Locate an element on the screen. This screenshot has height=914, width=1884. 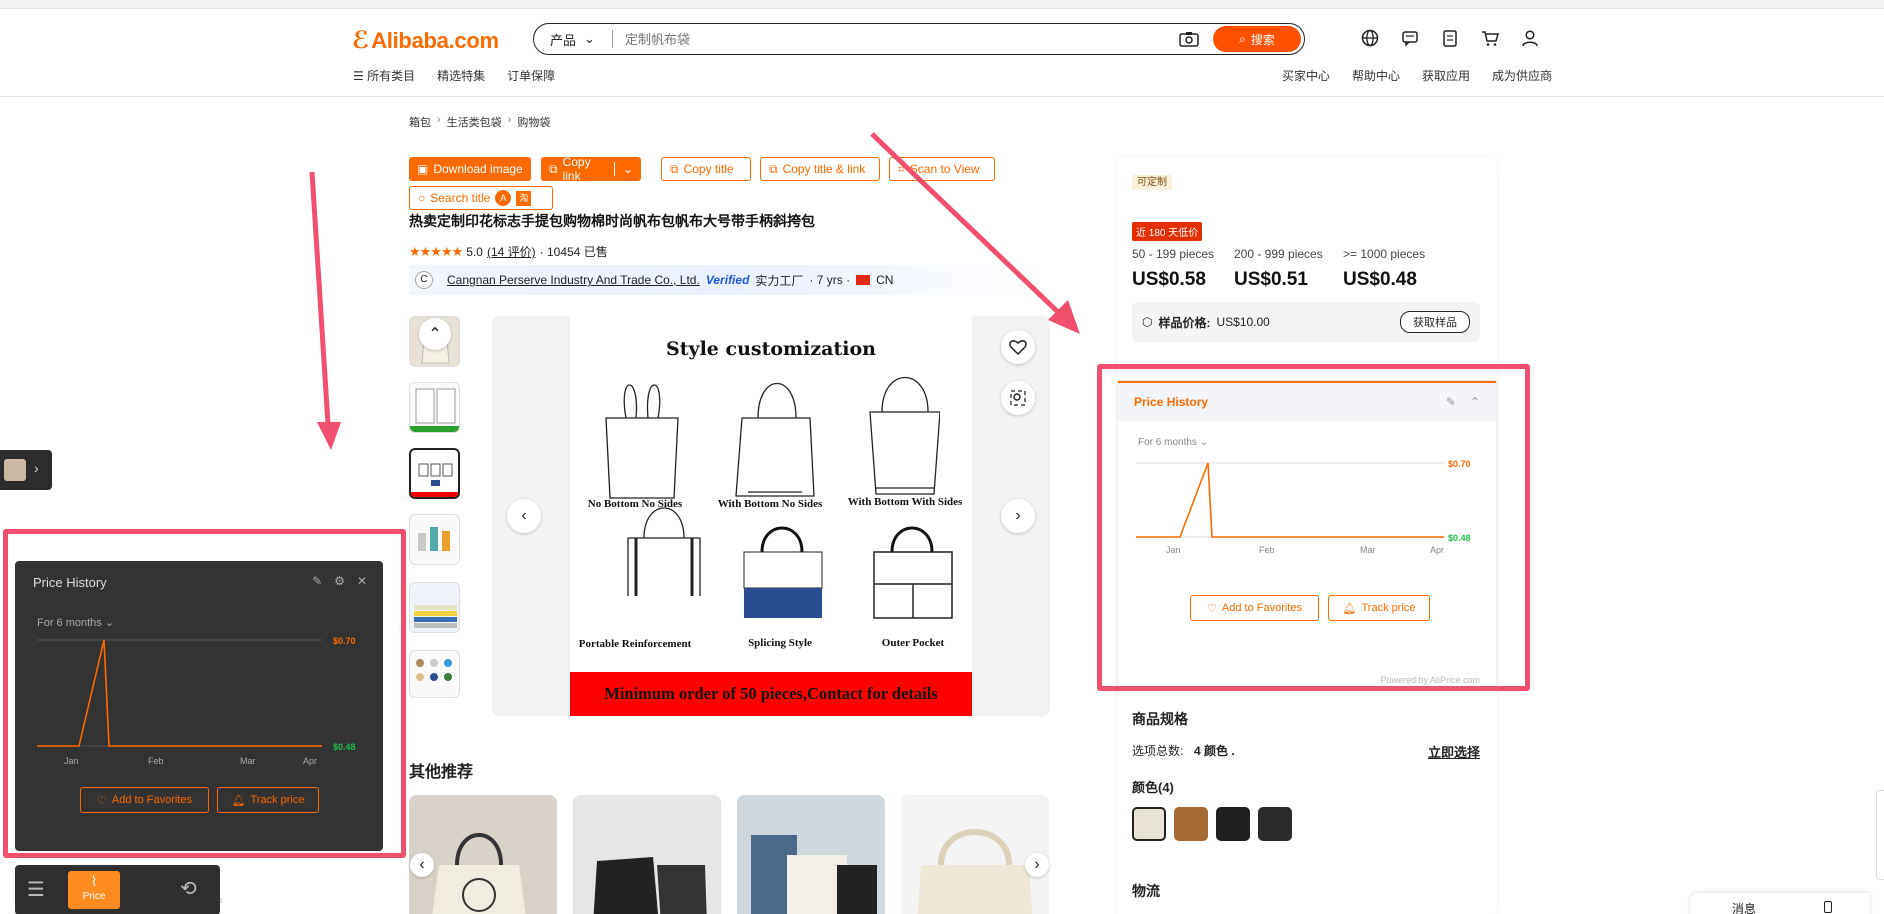
chevron-right-icon: › is located at coordinates (36, 468).